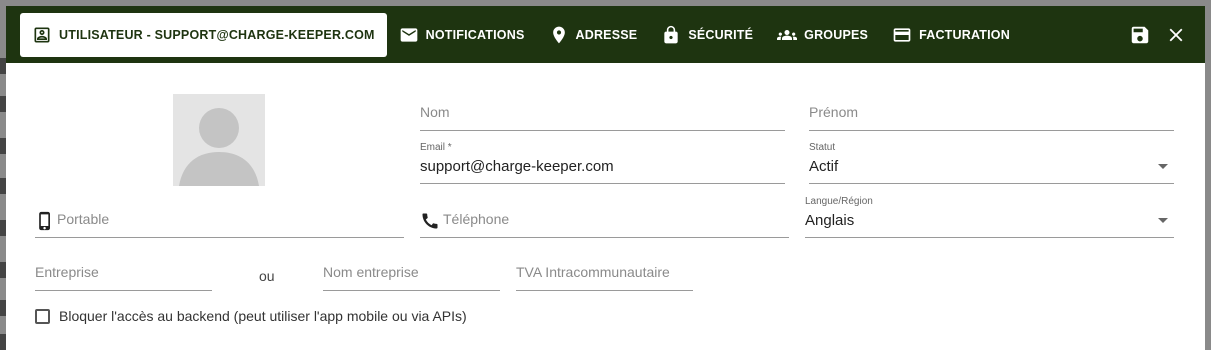 The image size is (1211, 350). I want to click on langue-select: Langue/Région Anglais, so click(989, 217).